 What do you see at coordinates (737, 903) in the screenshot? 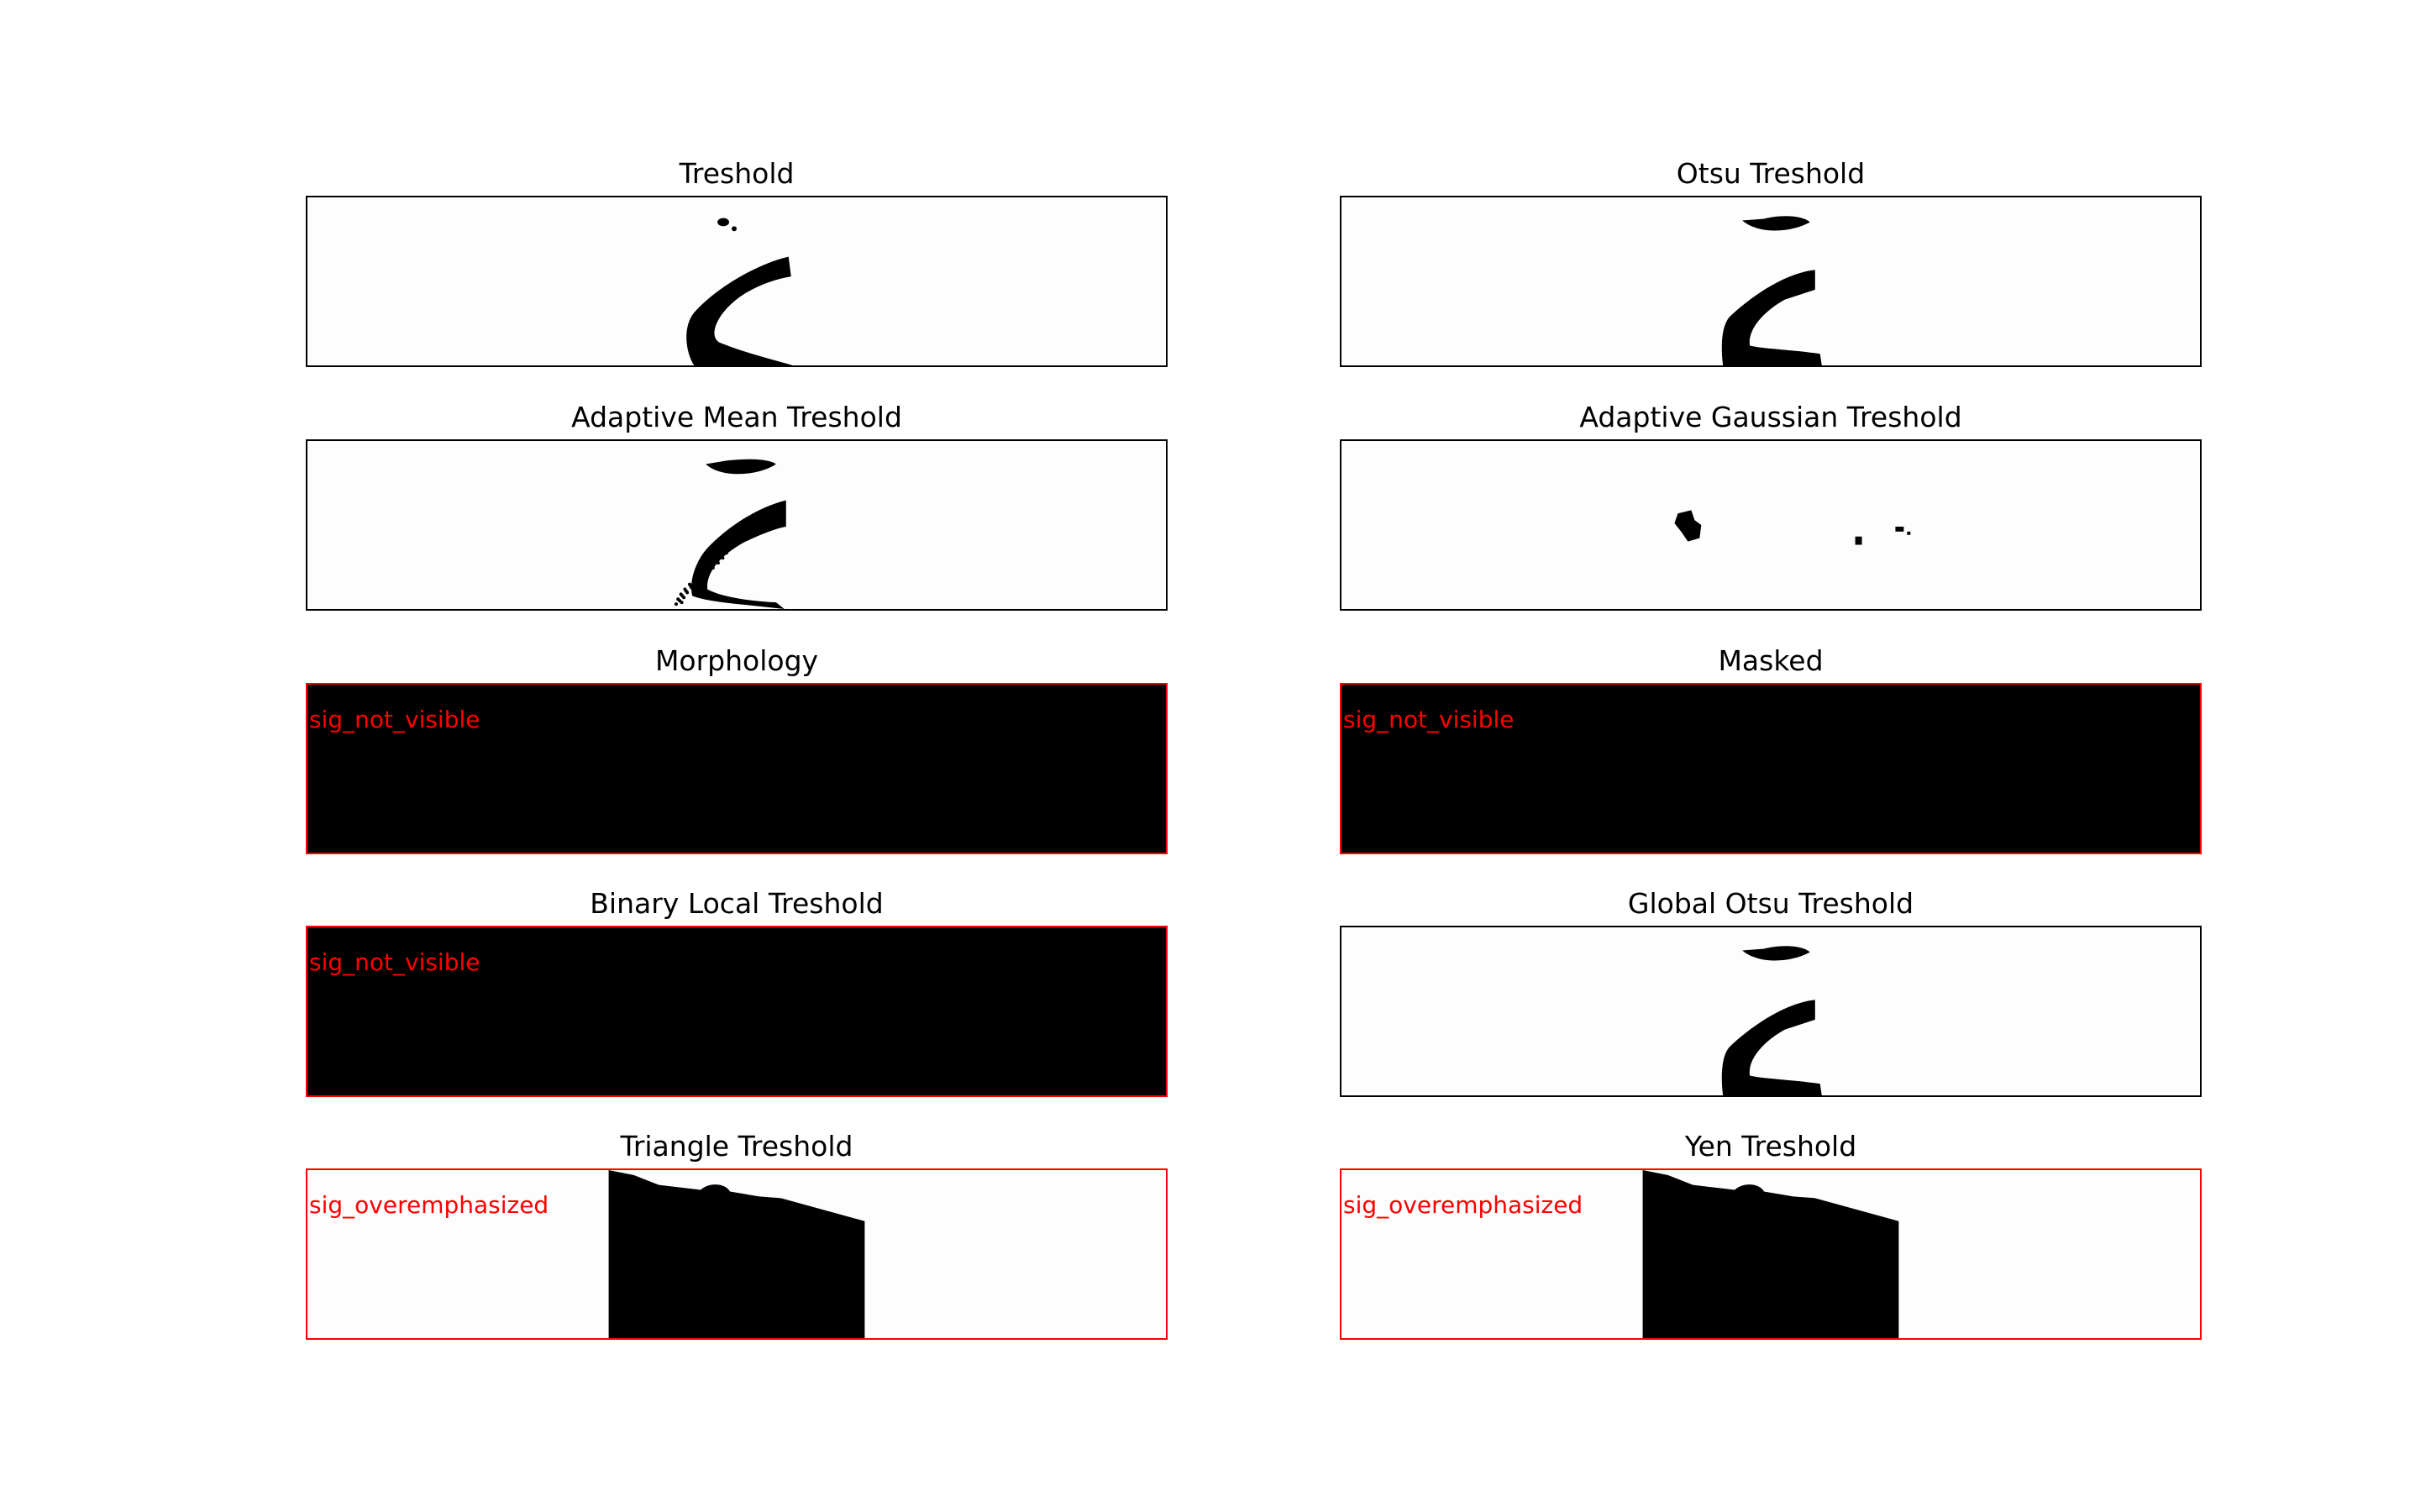
I see `panel-title: Binary Local Treshold` at bounding box center [737, 903].